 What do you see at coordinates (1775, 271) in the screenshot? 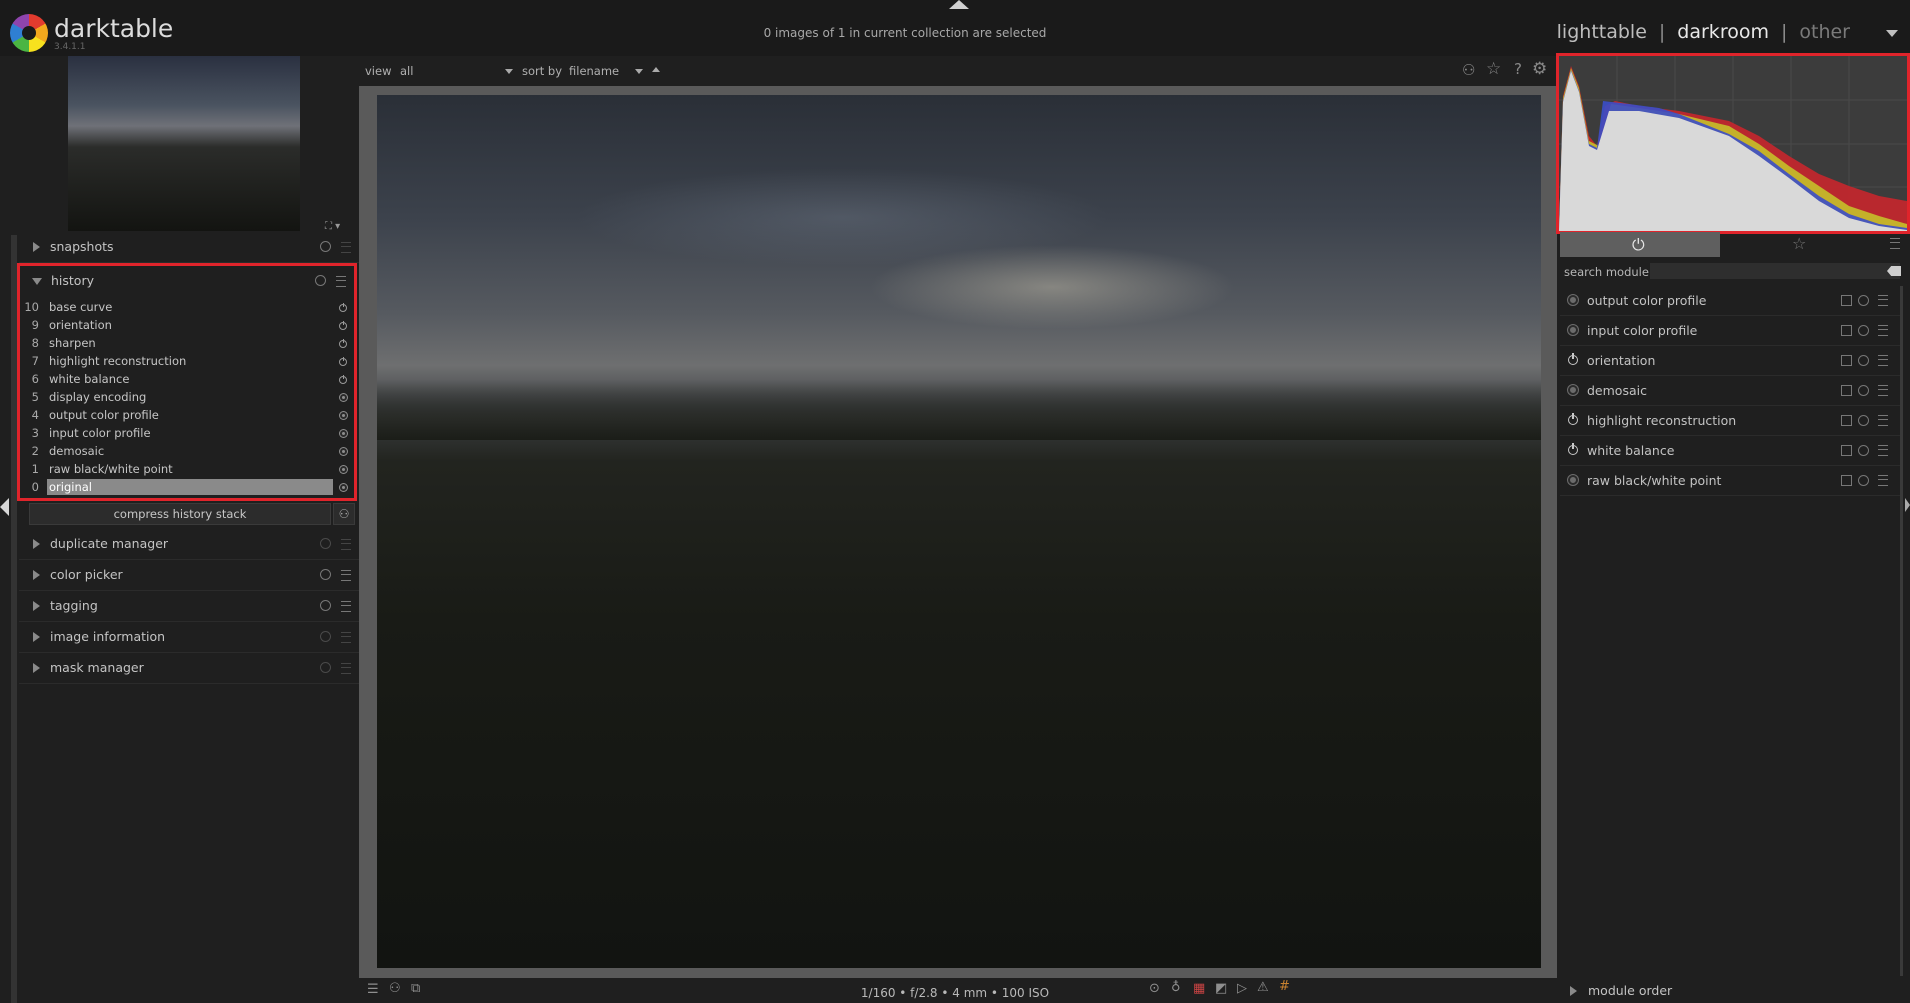
I see `search-module-input` at bounding box center [1775, 271].